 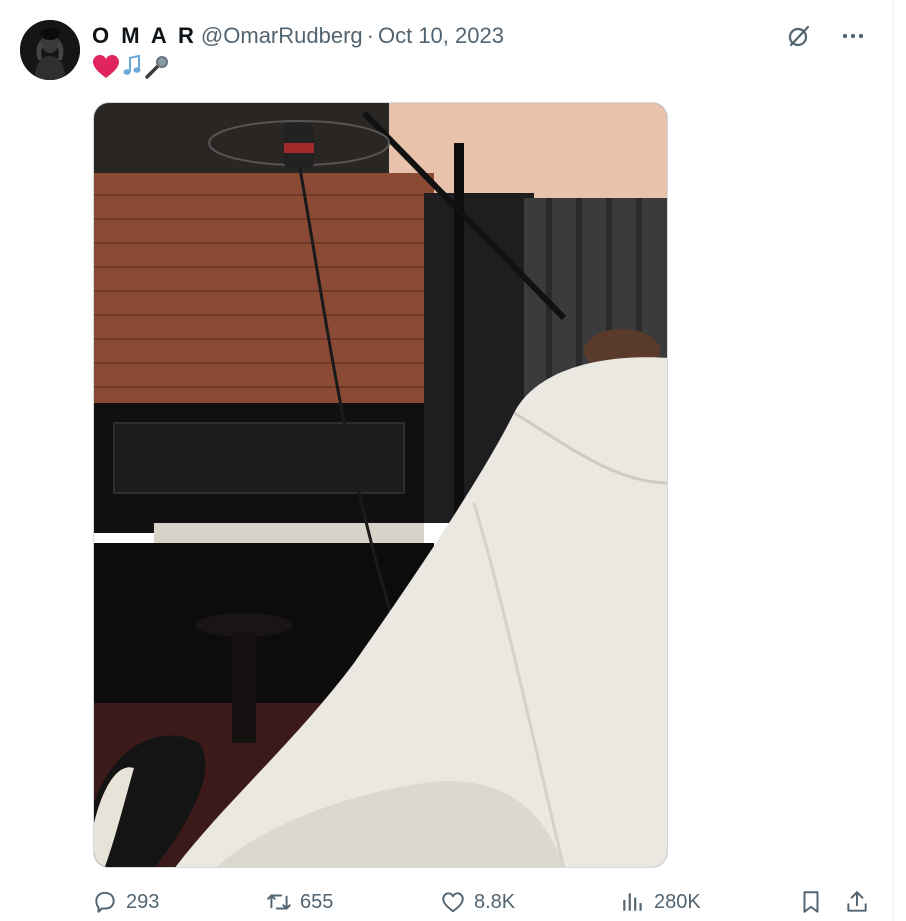 I want to click on tweet-top-actions, so click(x=826, y=36).